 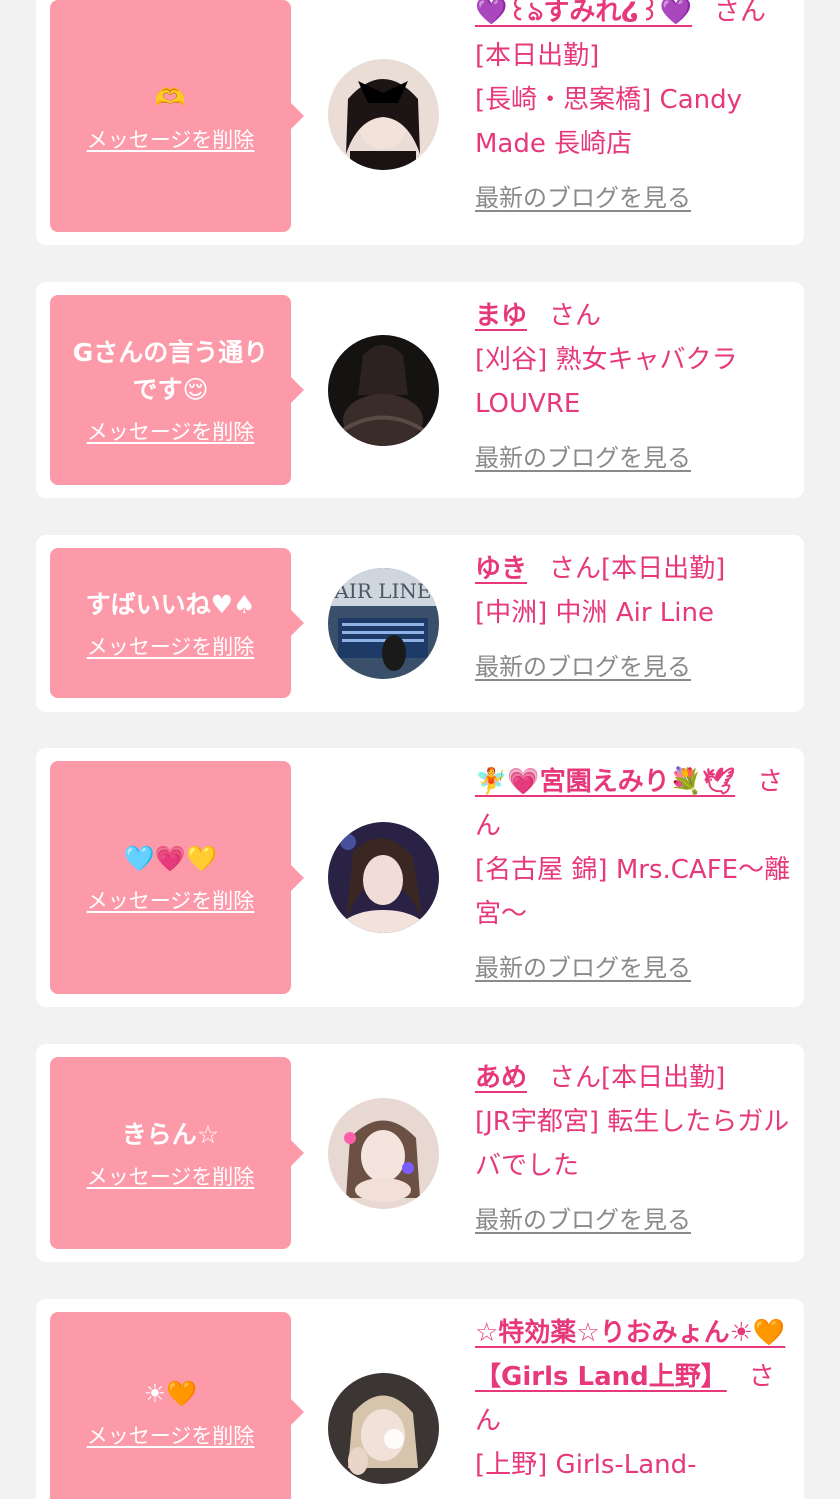 What do you see at coordinates (170, 97) in the screenshot?
I see `message-text: 🫶` at bounding box center [170, 97].